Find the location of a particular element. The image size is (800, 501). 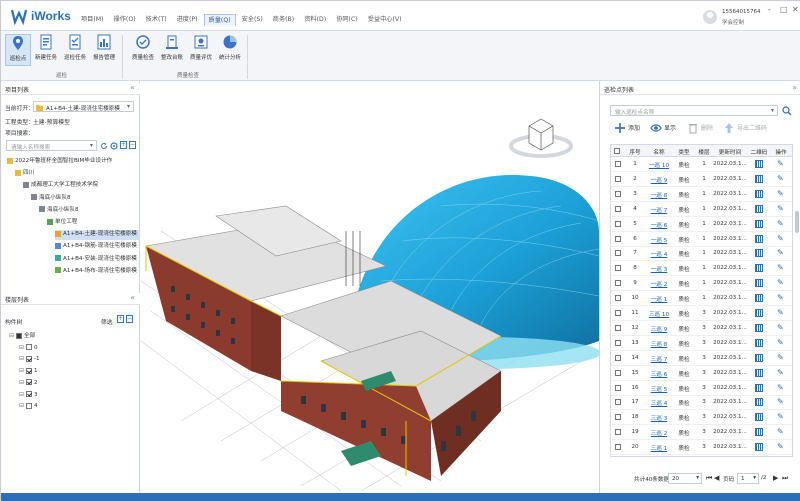

table-row: 13 三巡 8 质检 3 2022.03.1... ✎ is located at coordinates (701, 343).